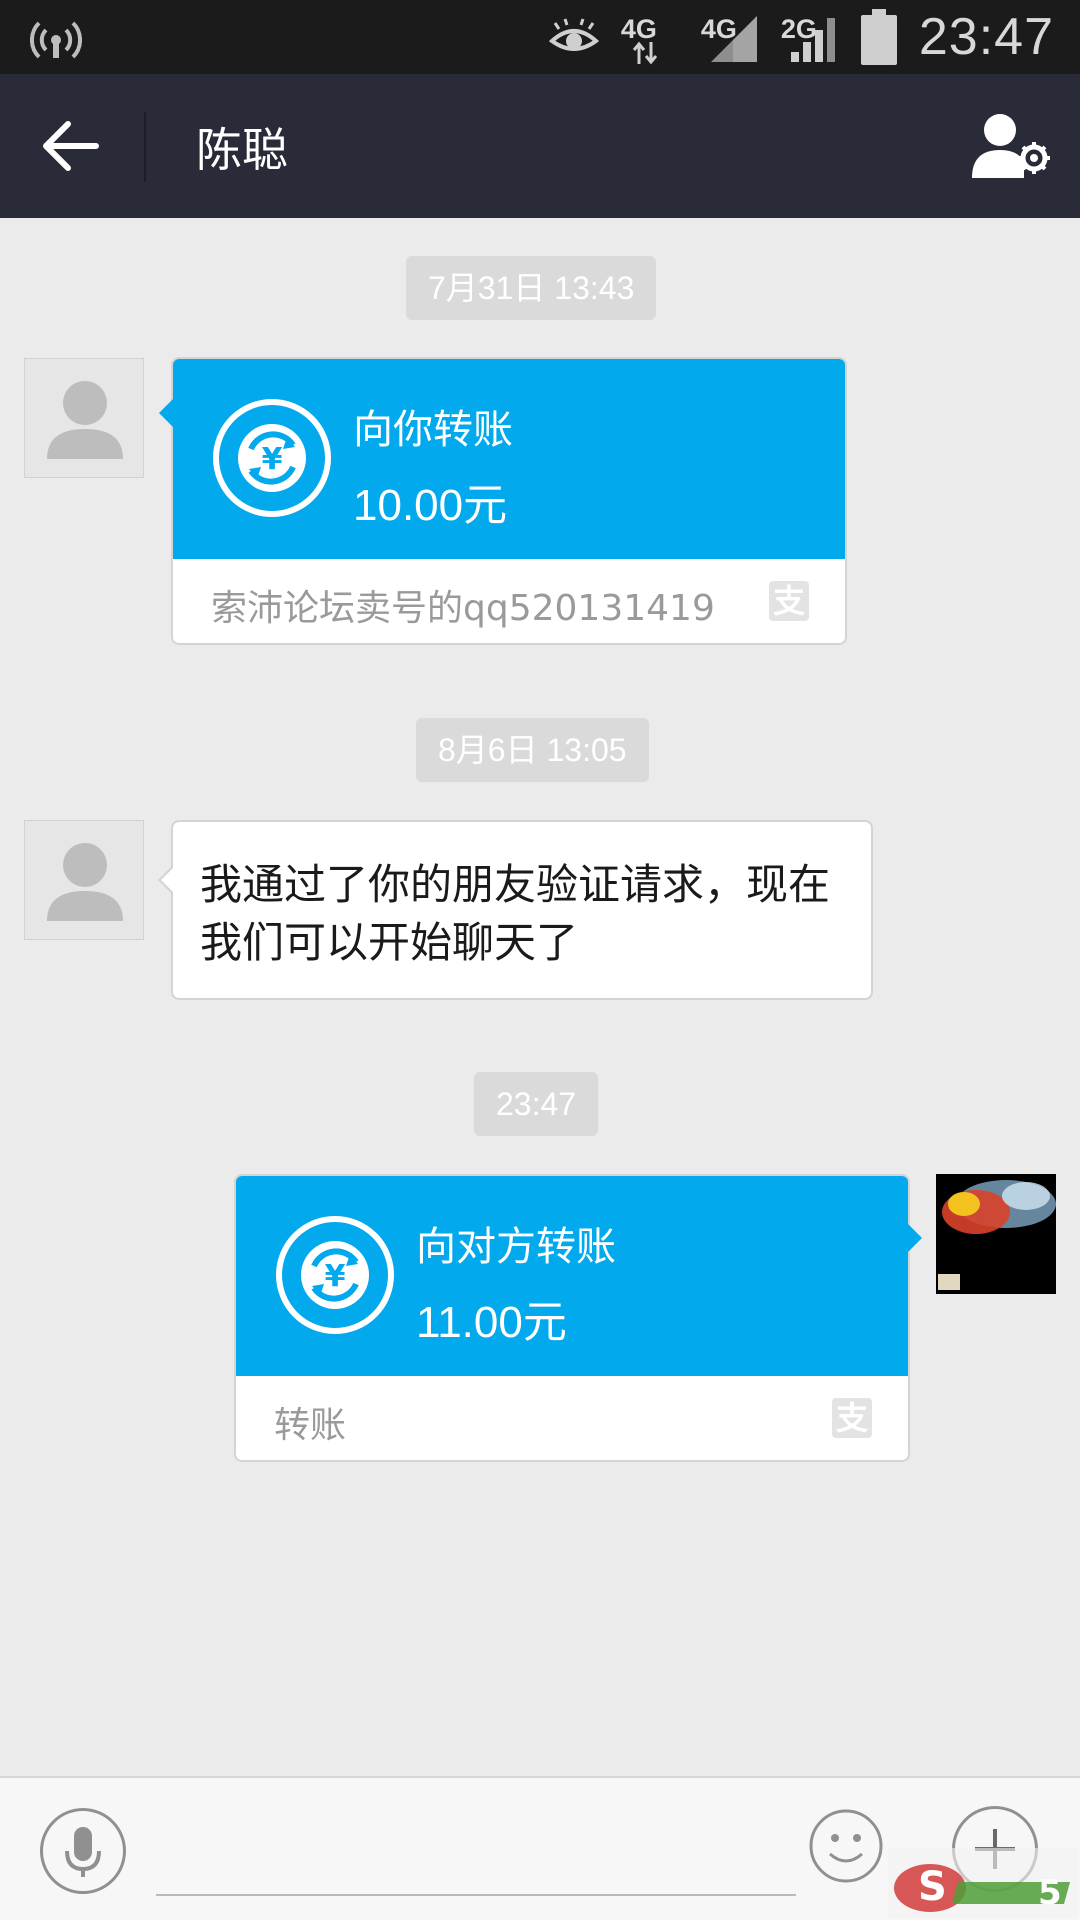 Image resolution: width=1080 pixels, height=1920 pixels. Describe the element at coordinates (573, 34) in the screenshot. I see `eye-icon` at that location.